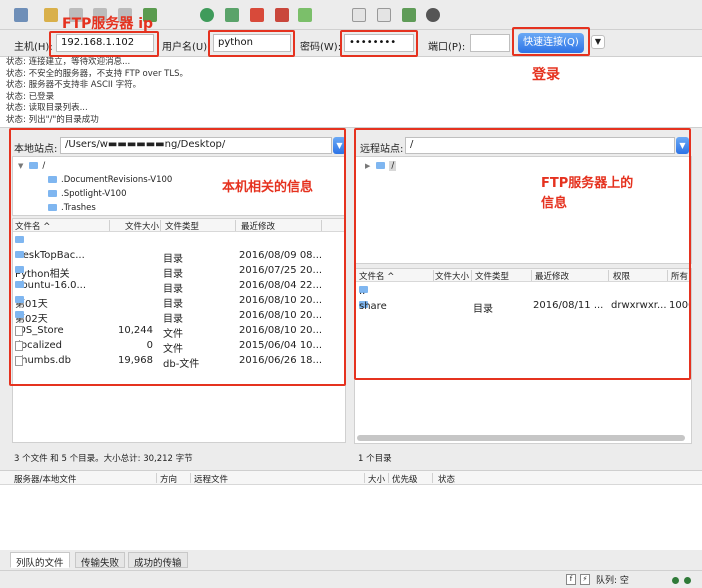 Image resolution: width=702 pixels, height=588 pixels. What do you see at coordinates (405, 479) in the screenshot?
I see `column-header: 优先级` at bounding box center [405, 479].